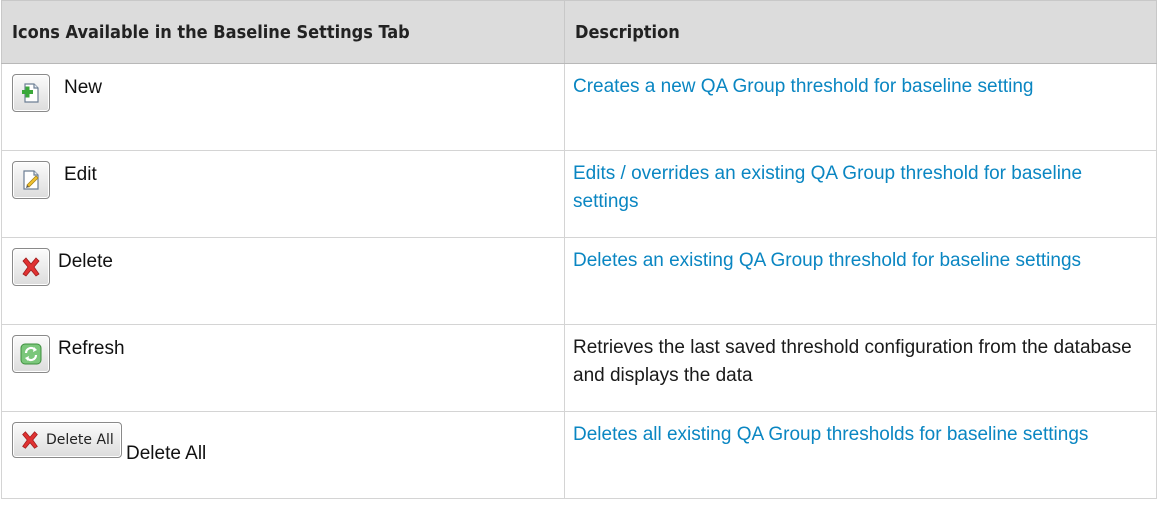 This screenshot has height=518, width=1167. What do you see at coordinates (283, 281) in the screenshot?
I see `icon-cell: Delete` at bounding box center [283, 281].